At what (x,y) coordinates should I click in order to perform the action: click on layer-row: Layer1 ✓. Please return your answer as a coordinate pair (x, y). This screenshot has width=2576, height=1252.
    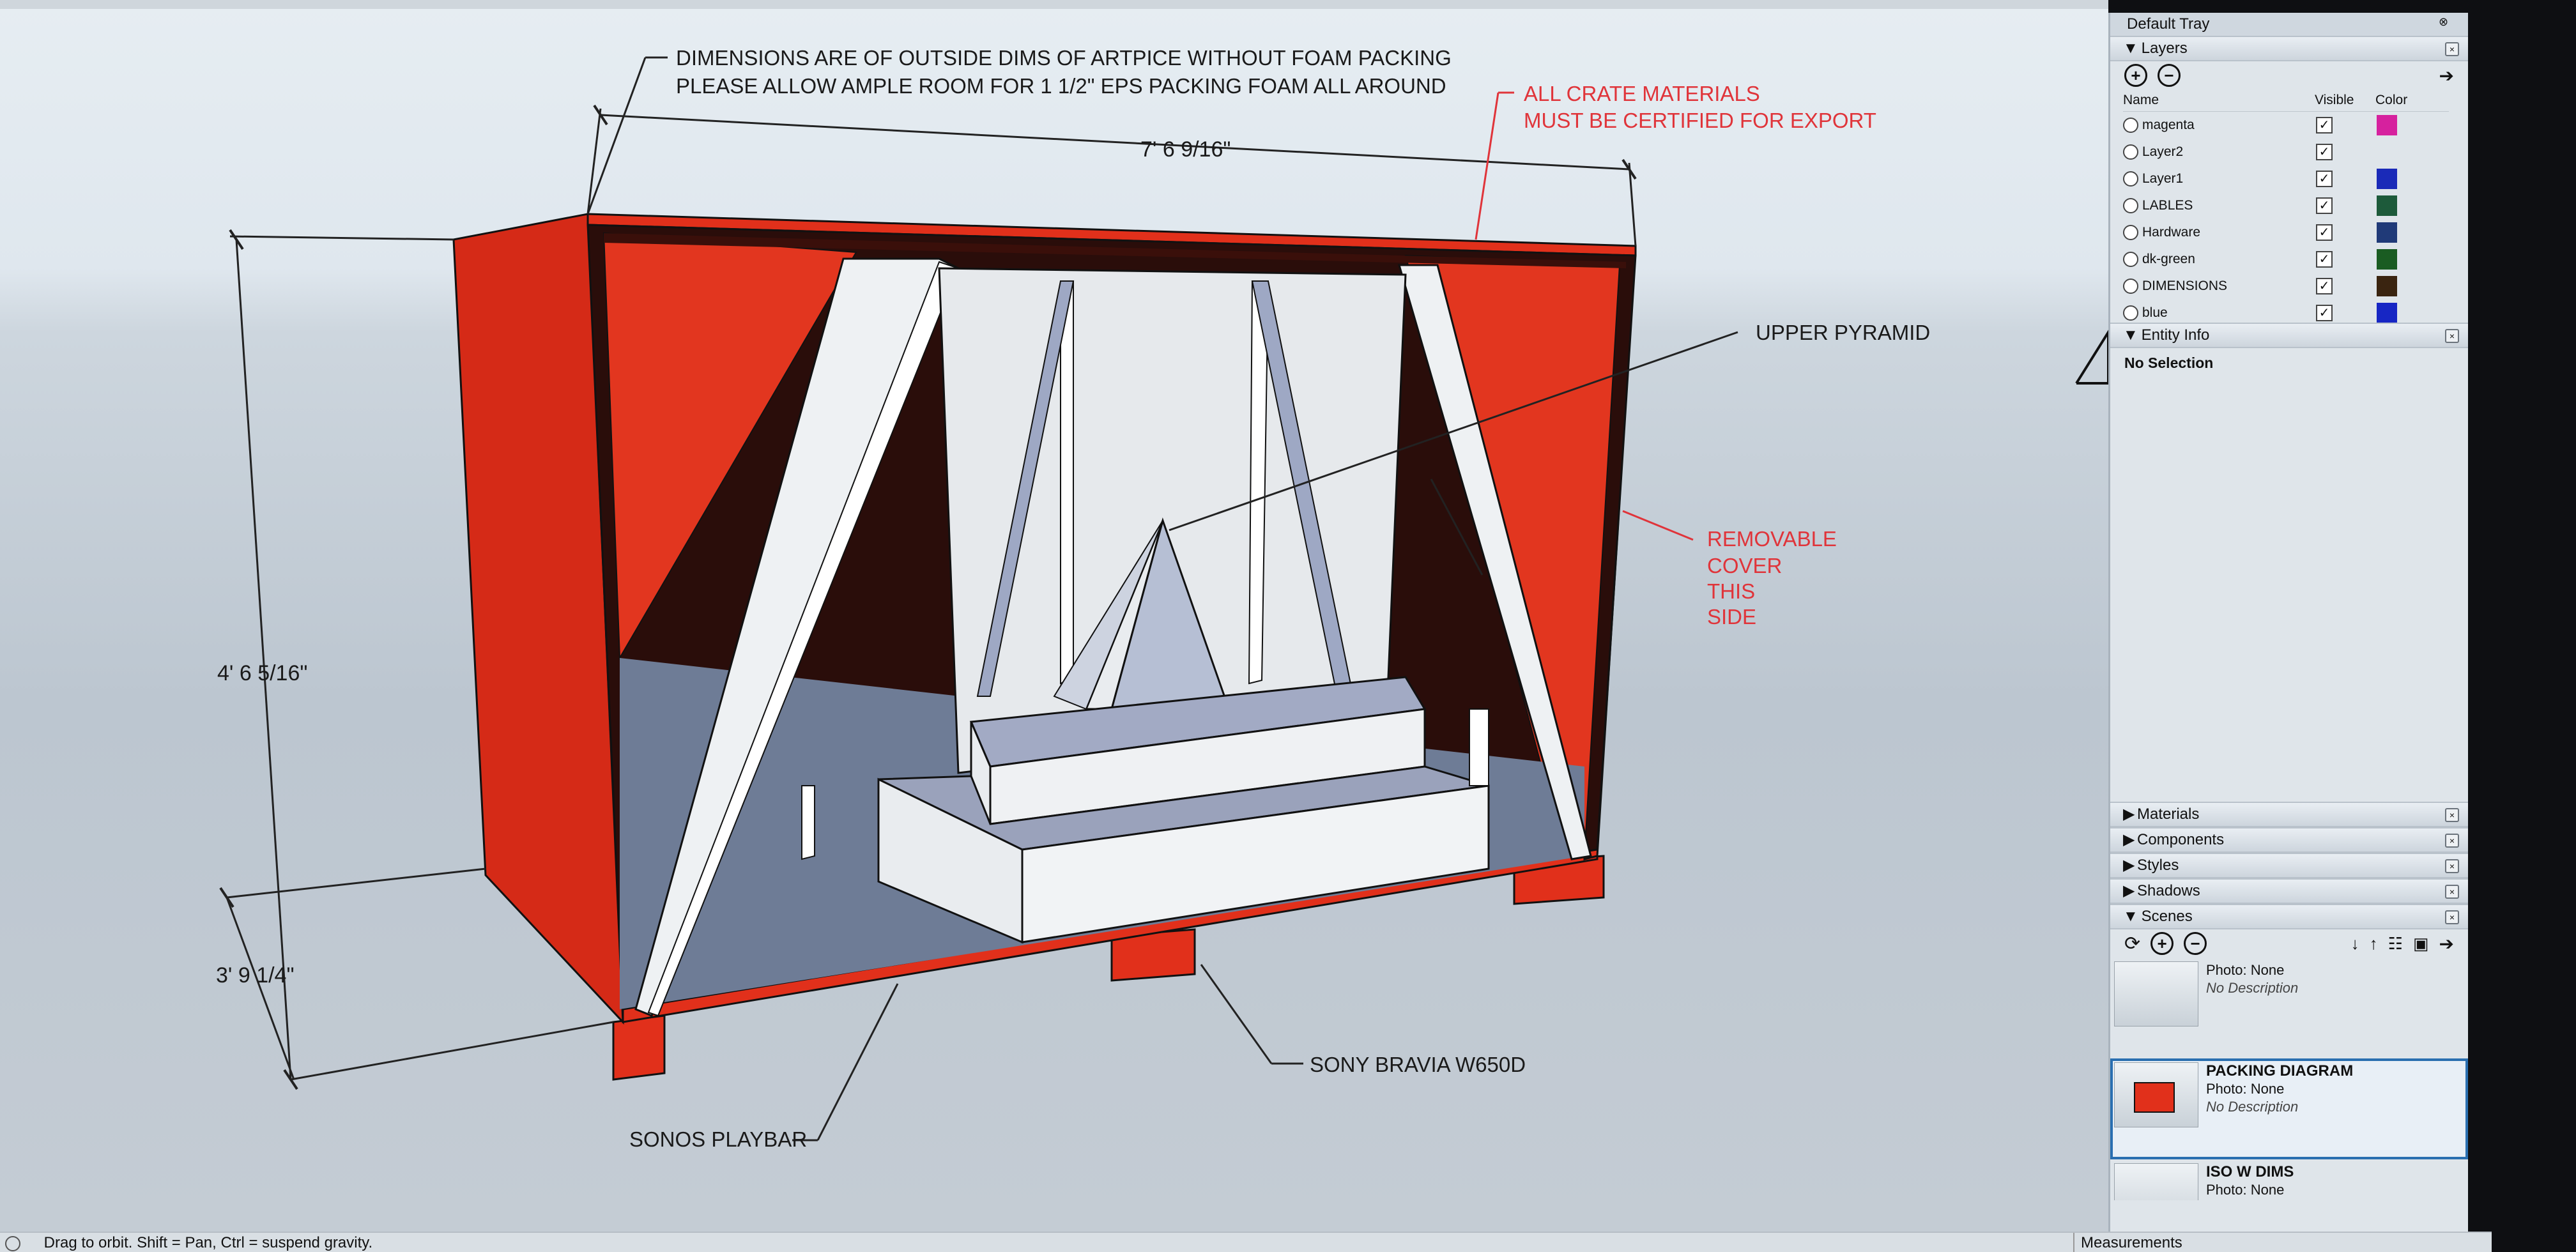
    Looking at the image, I should click on (2286, 178).